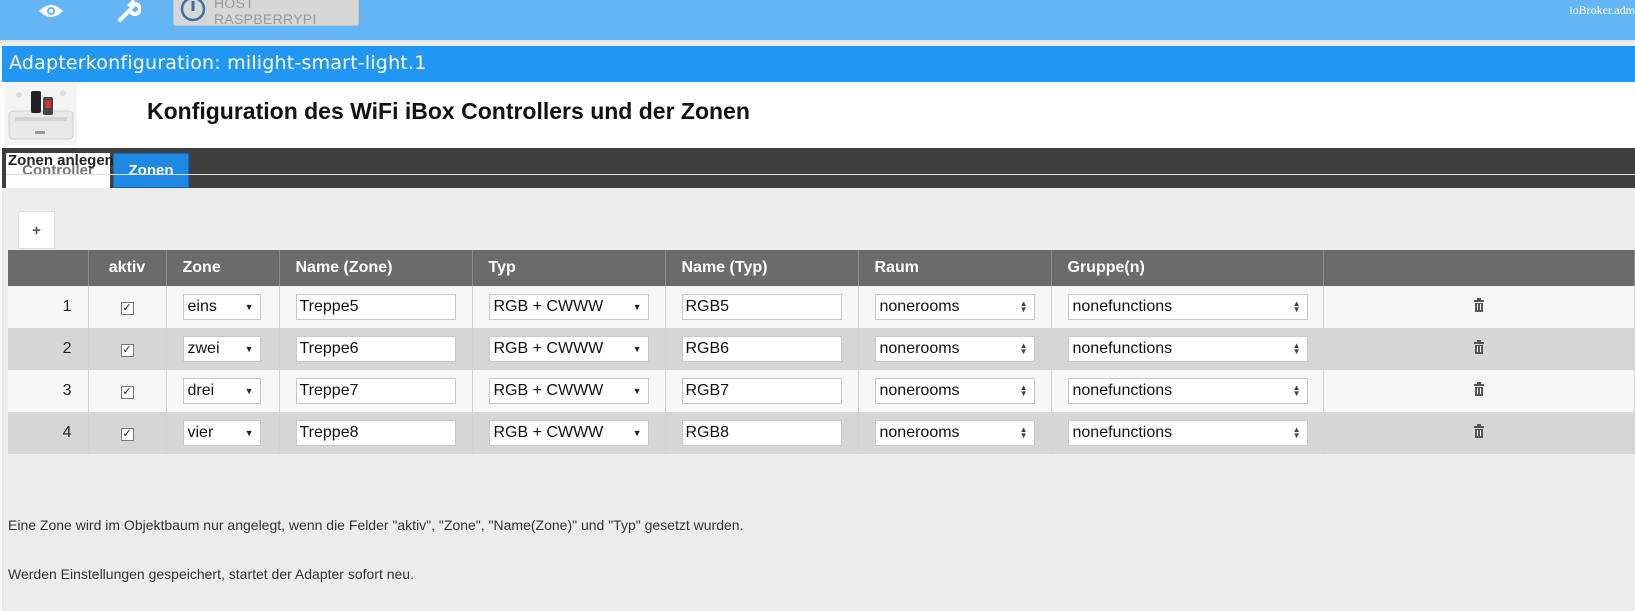 Image resolution: width=1635 pixels, height=611 pixels. What do you see at coordinates (375, 349) in the screenshot?
I see `name-zone-input: Treppe6` at bounding box center [375, 349].